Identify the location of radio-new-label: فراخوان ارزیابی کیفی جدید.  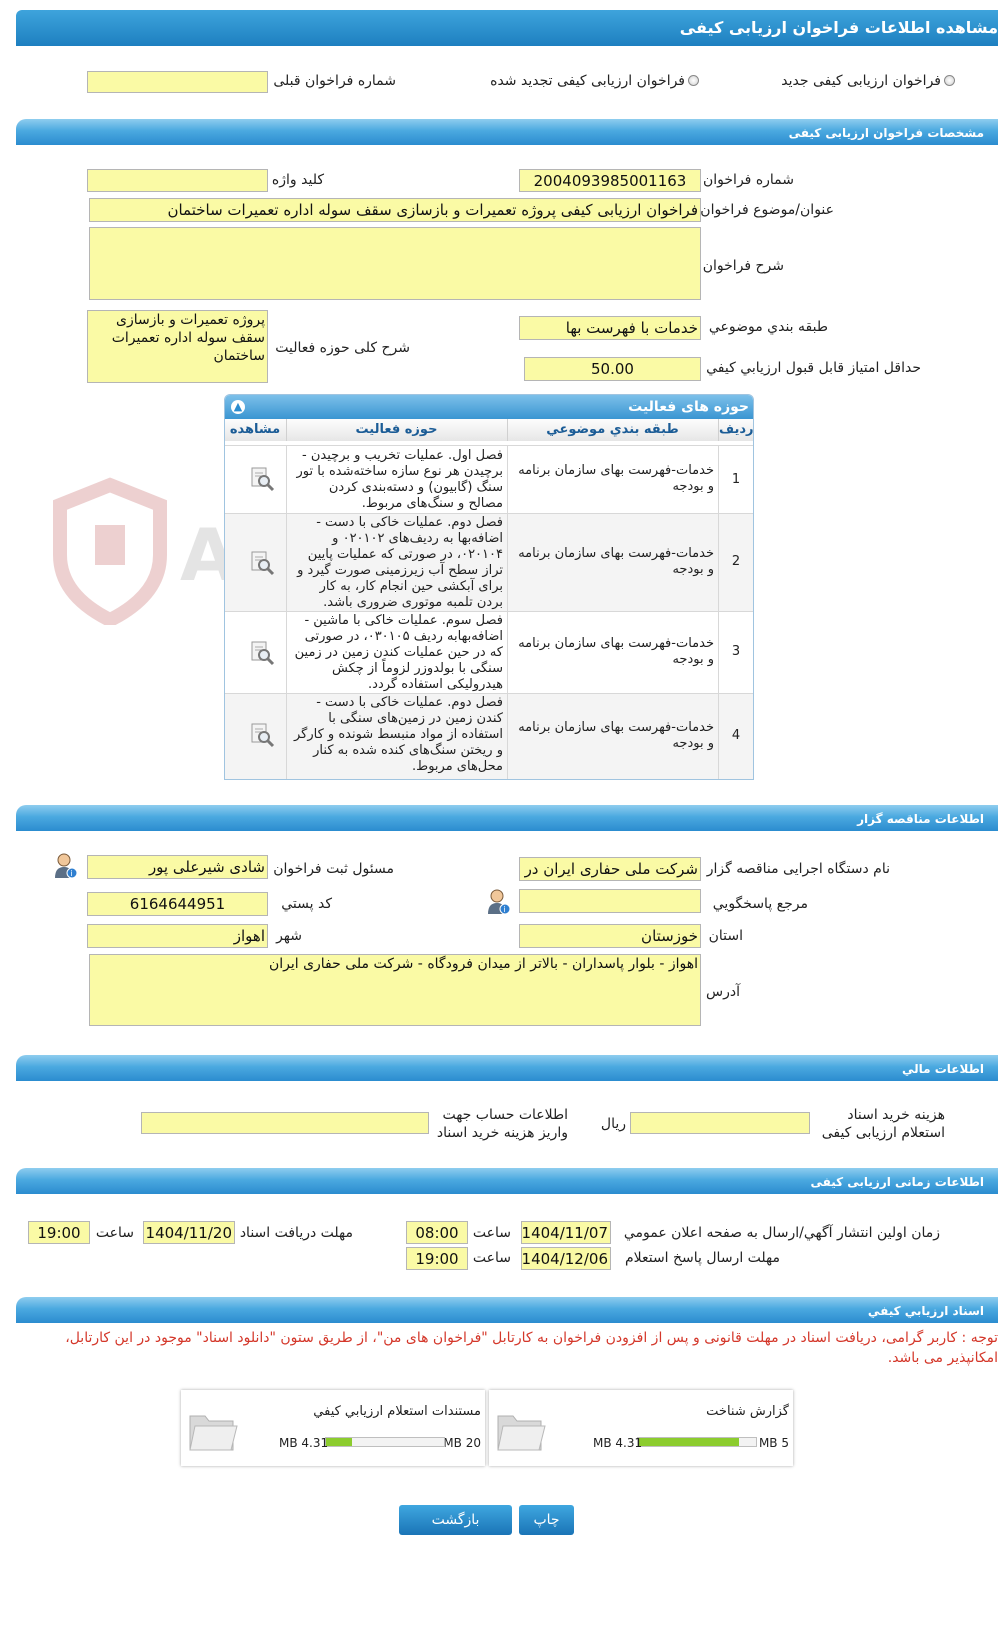
(861, 81).